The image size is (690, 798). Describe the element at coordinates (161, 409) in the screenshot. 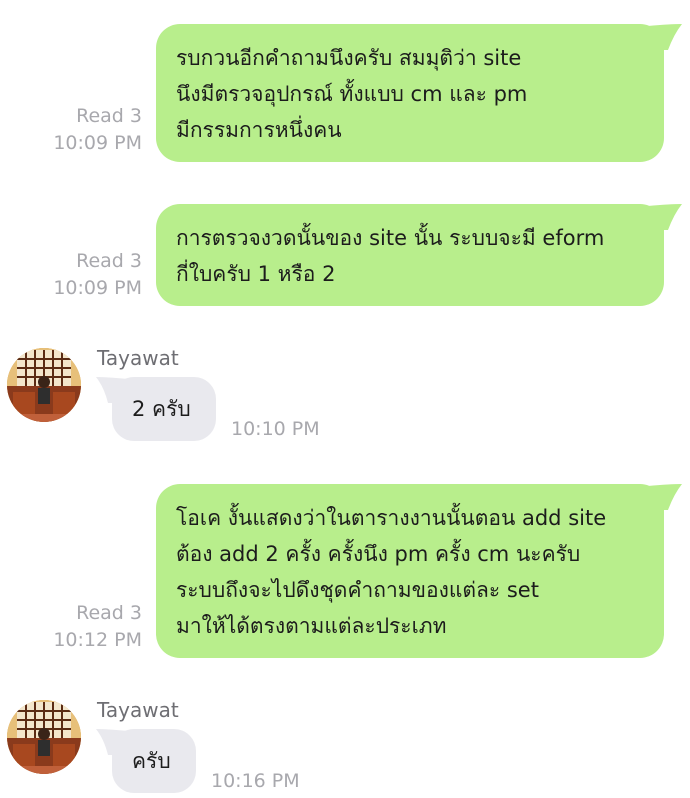

I see `message-text: 2 ครับ` at that location.